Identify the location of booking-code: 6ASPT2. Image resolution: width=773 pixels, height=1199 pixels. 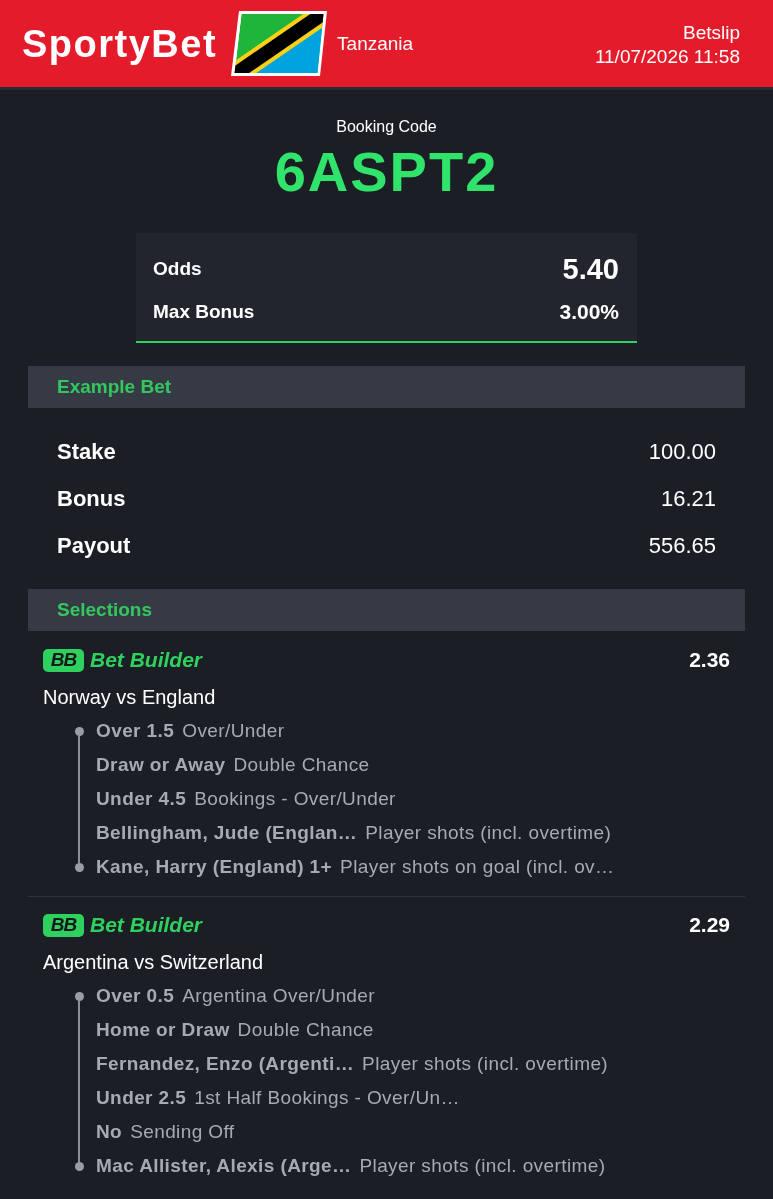
(386, 172).